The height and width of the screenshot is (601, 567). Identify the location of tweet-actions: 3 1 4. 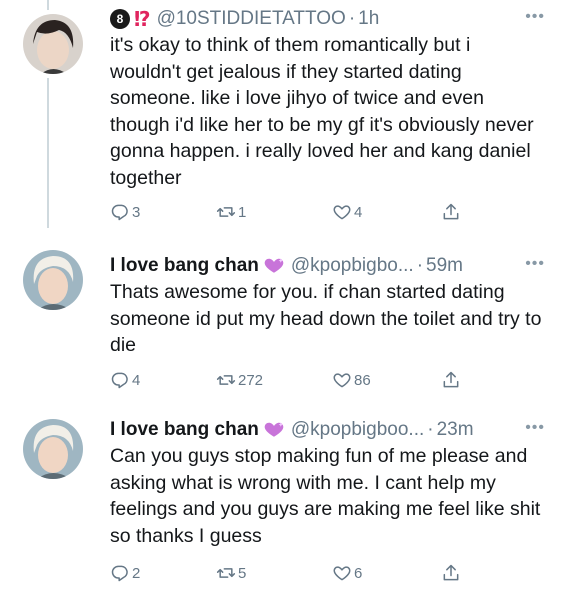
(285, 212).